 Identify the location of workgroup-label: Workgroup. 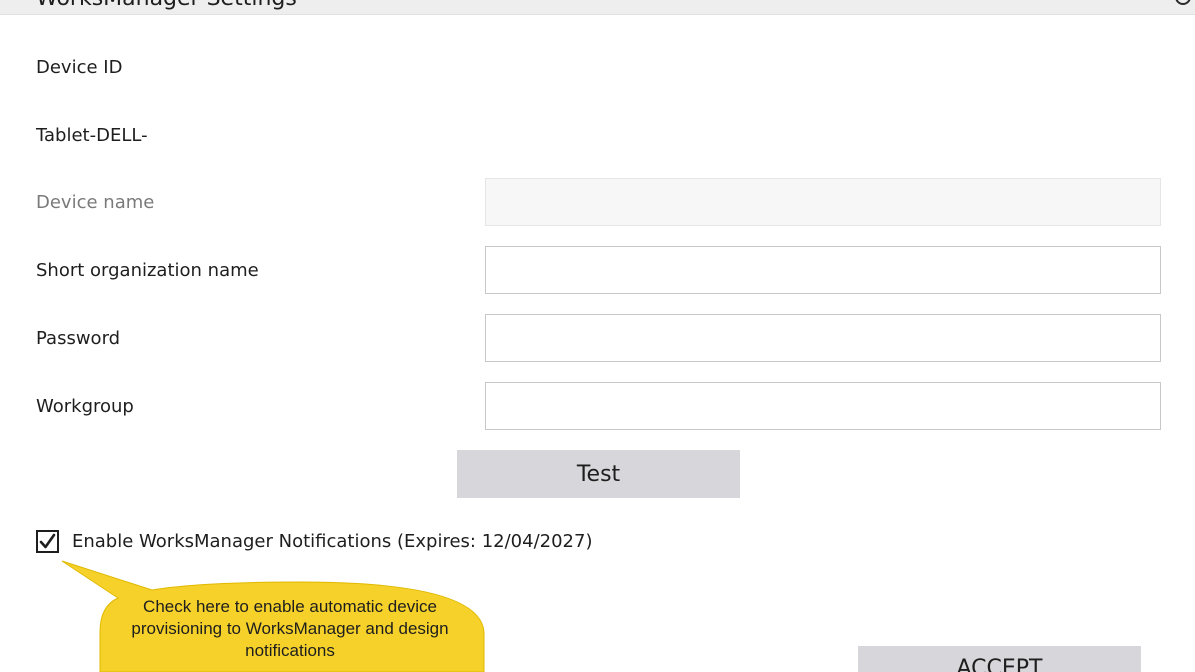
(85, 406).